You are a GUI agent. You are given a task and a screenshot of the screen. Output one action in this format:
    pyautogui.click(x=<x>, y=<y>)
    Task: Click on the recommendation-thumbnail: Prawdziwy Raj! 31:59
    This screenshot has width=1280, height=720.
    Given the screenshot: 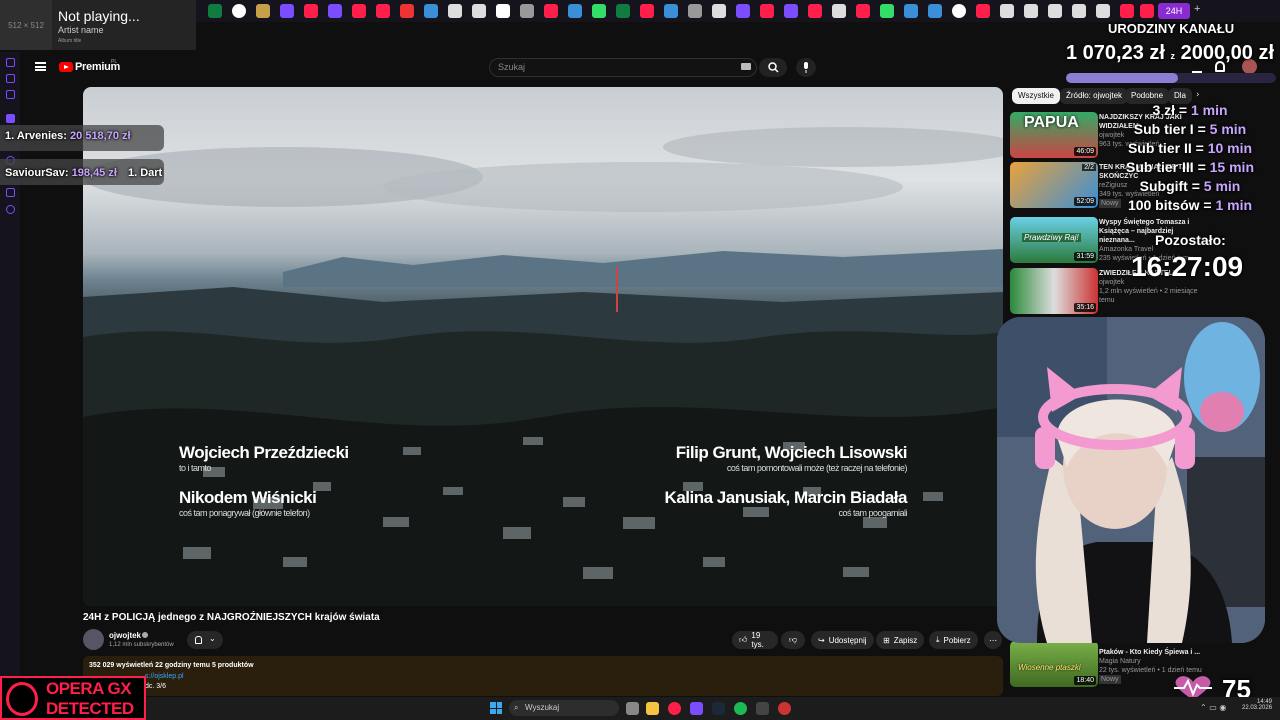 What is the action you would take?
    pyautogui.click(x=1054, y=240)
    